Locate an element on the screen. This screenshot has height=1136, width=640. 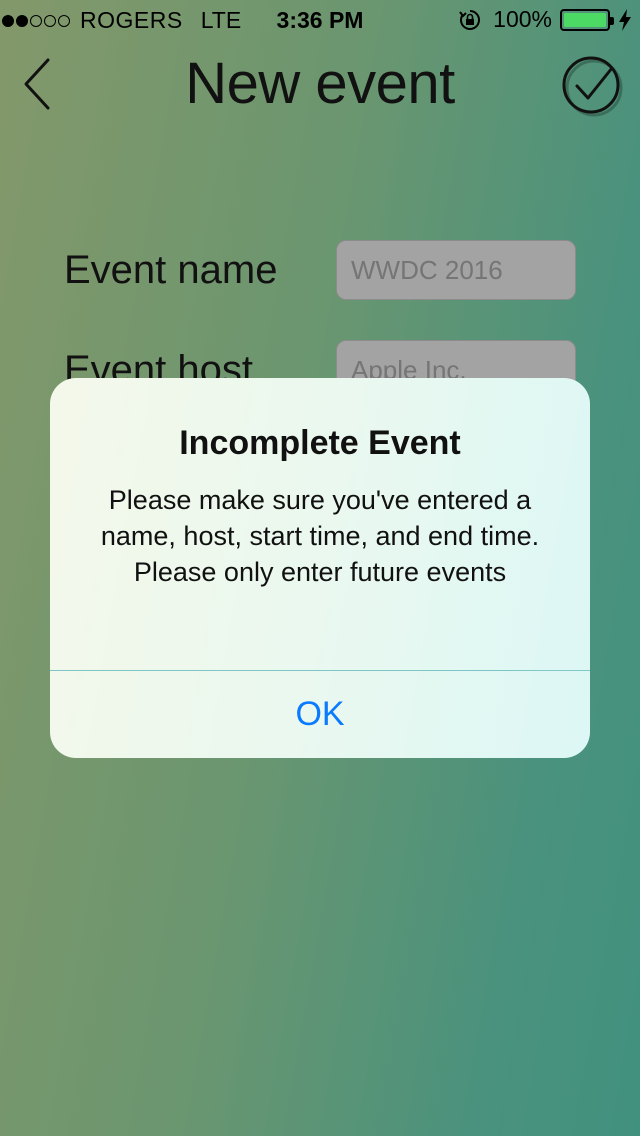
alert-title: Incomplete Event is located at coordinates (320, 443).